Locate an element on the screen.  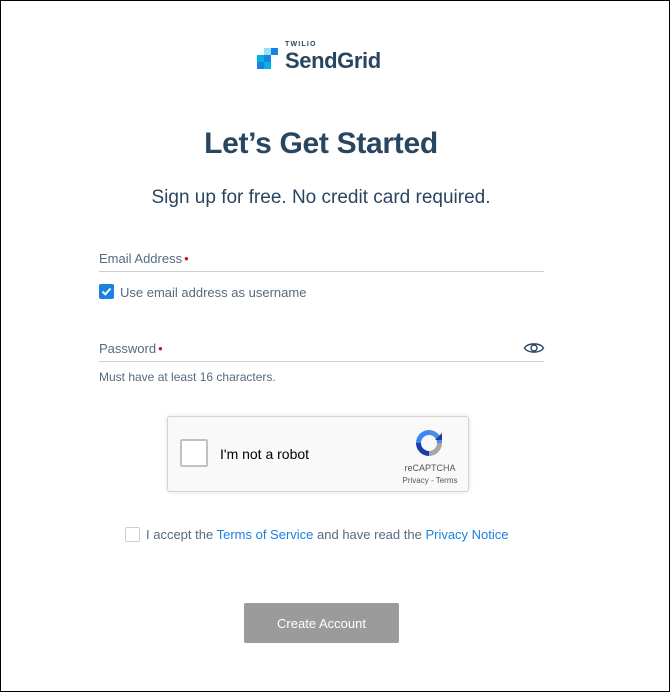
logo-sendgrid-text: SendGrid is located at coordinates (333, 60).